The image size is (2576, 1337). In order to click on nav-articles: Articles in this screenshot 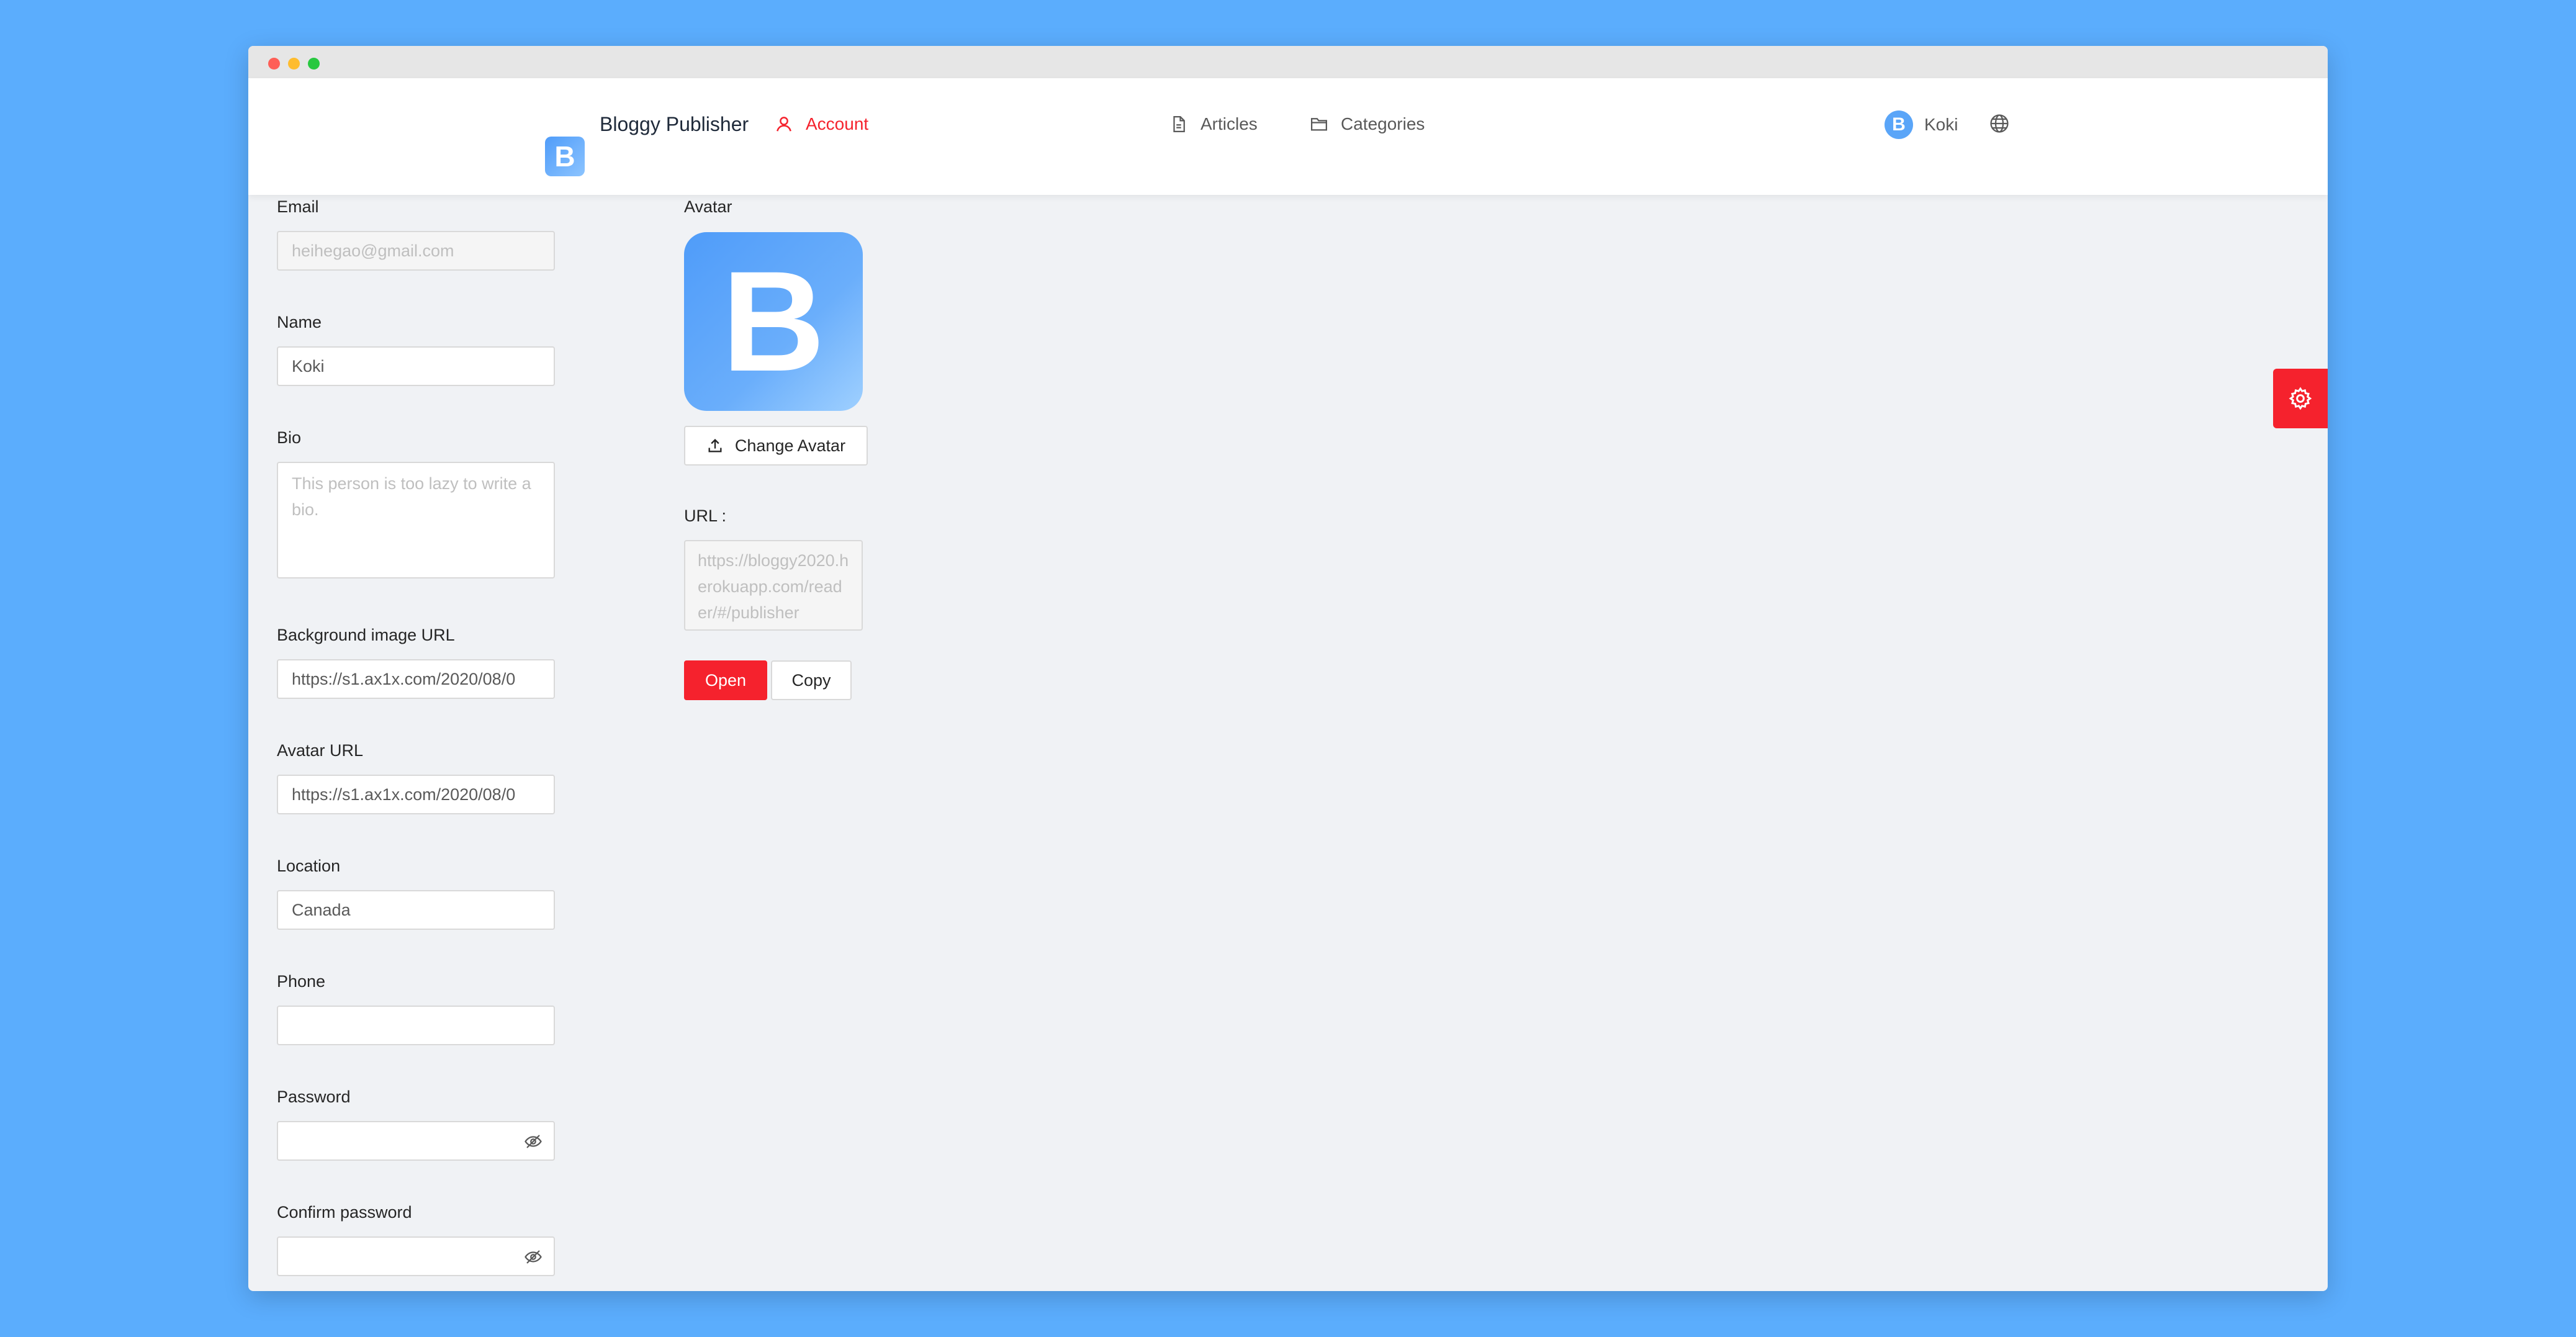, I will do `click(1213, 124)`.